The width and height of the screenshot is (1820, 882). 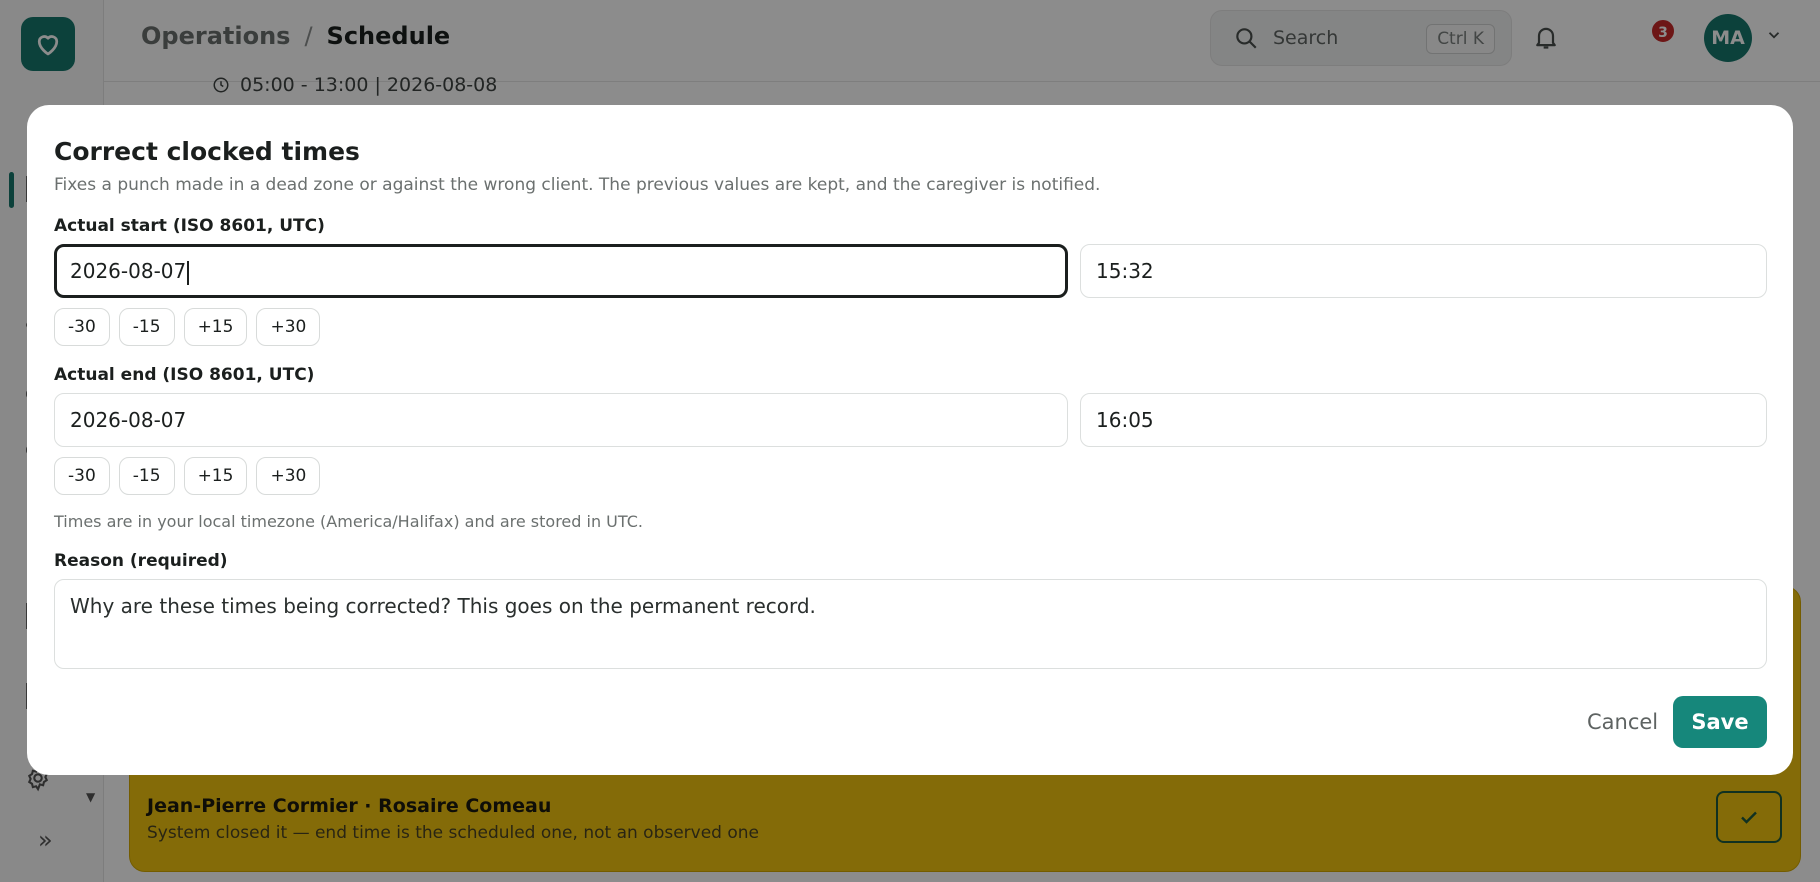 I want to click on start-plus-15-button: +15, so click(x=215, y=327).